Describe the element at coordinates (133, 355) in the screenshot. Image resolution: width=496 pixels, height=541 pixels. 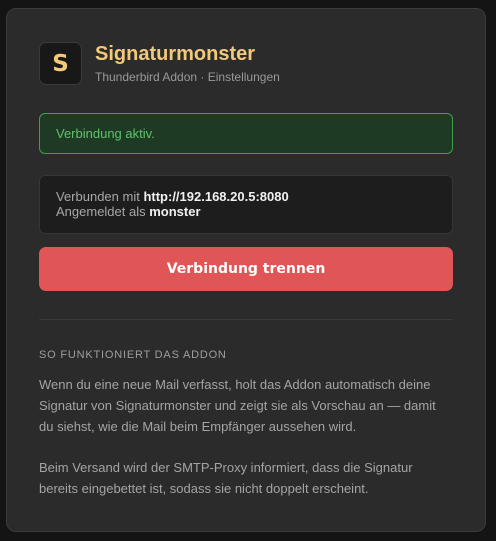
I see `how-it-works-heading: SO FUNKTIONIERT DAS ADDON` at that location.